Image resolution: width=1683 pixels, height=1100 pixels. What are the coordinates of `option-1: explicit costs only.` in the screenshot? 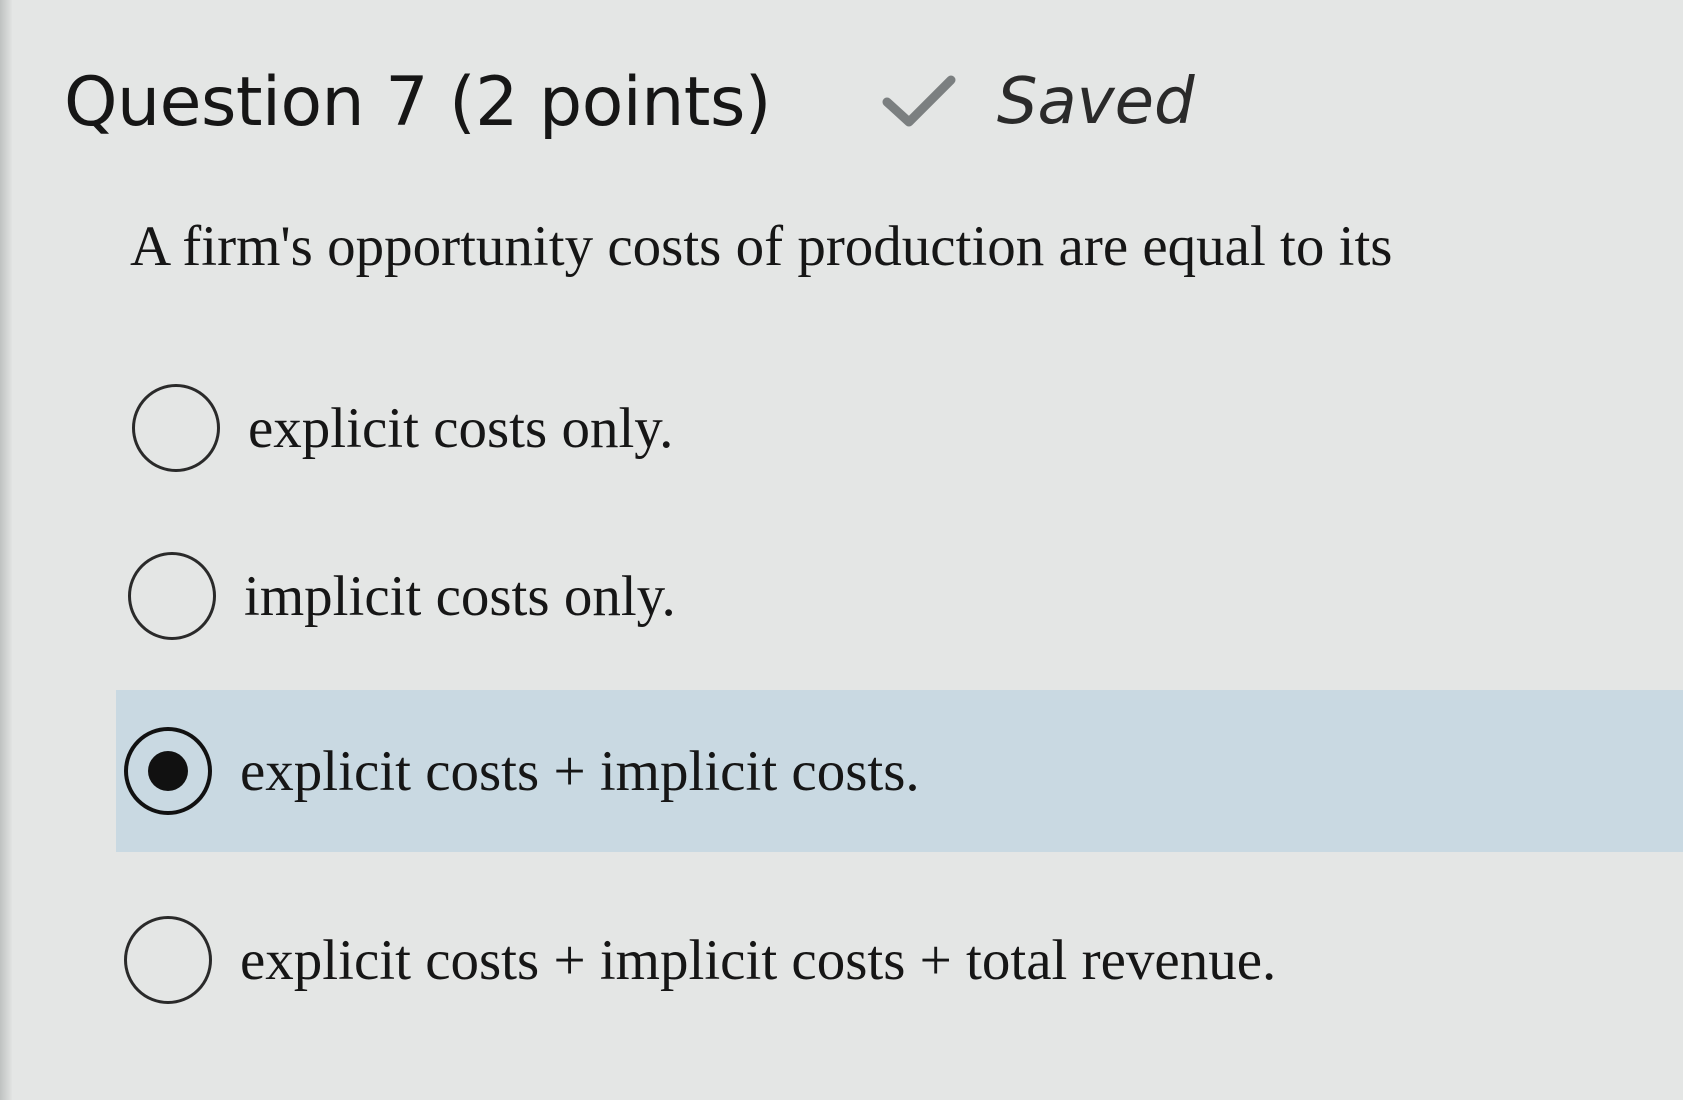 It's located at (402, 428).